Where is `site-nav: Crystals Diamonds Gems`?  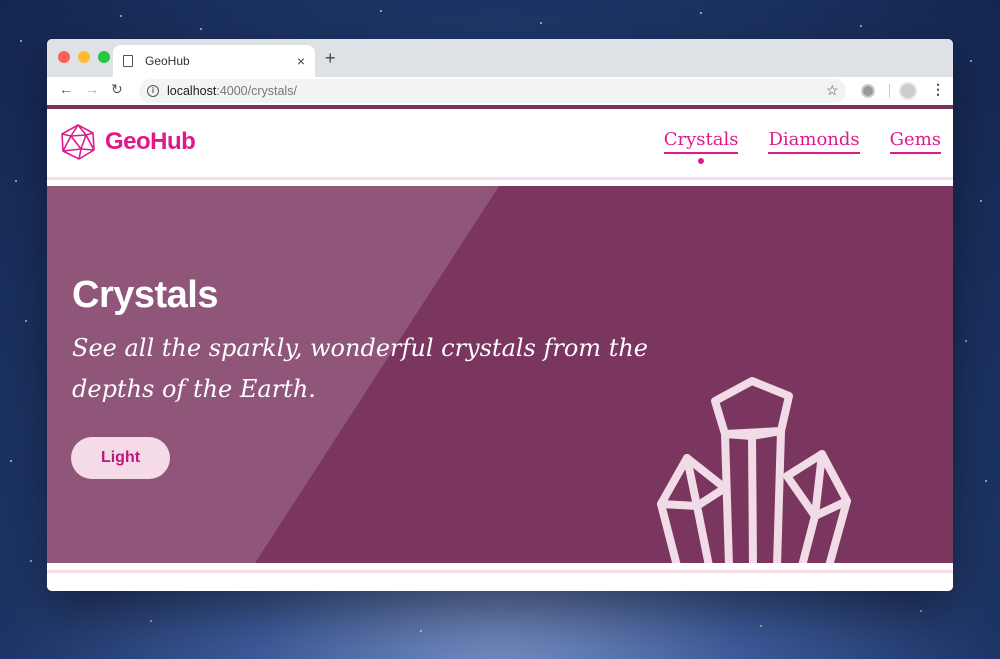
site-nav: Crystals Diamonds Gems is located at coordinates (802, 141).